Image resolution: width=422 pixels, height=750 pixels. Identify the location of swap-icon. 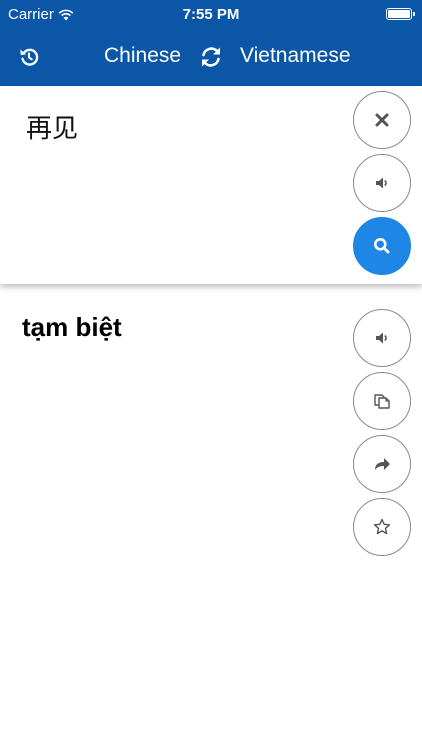
(211, 57).